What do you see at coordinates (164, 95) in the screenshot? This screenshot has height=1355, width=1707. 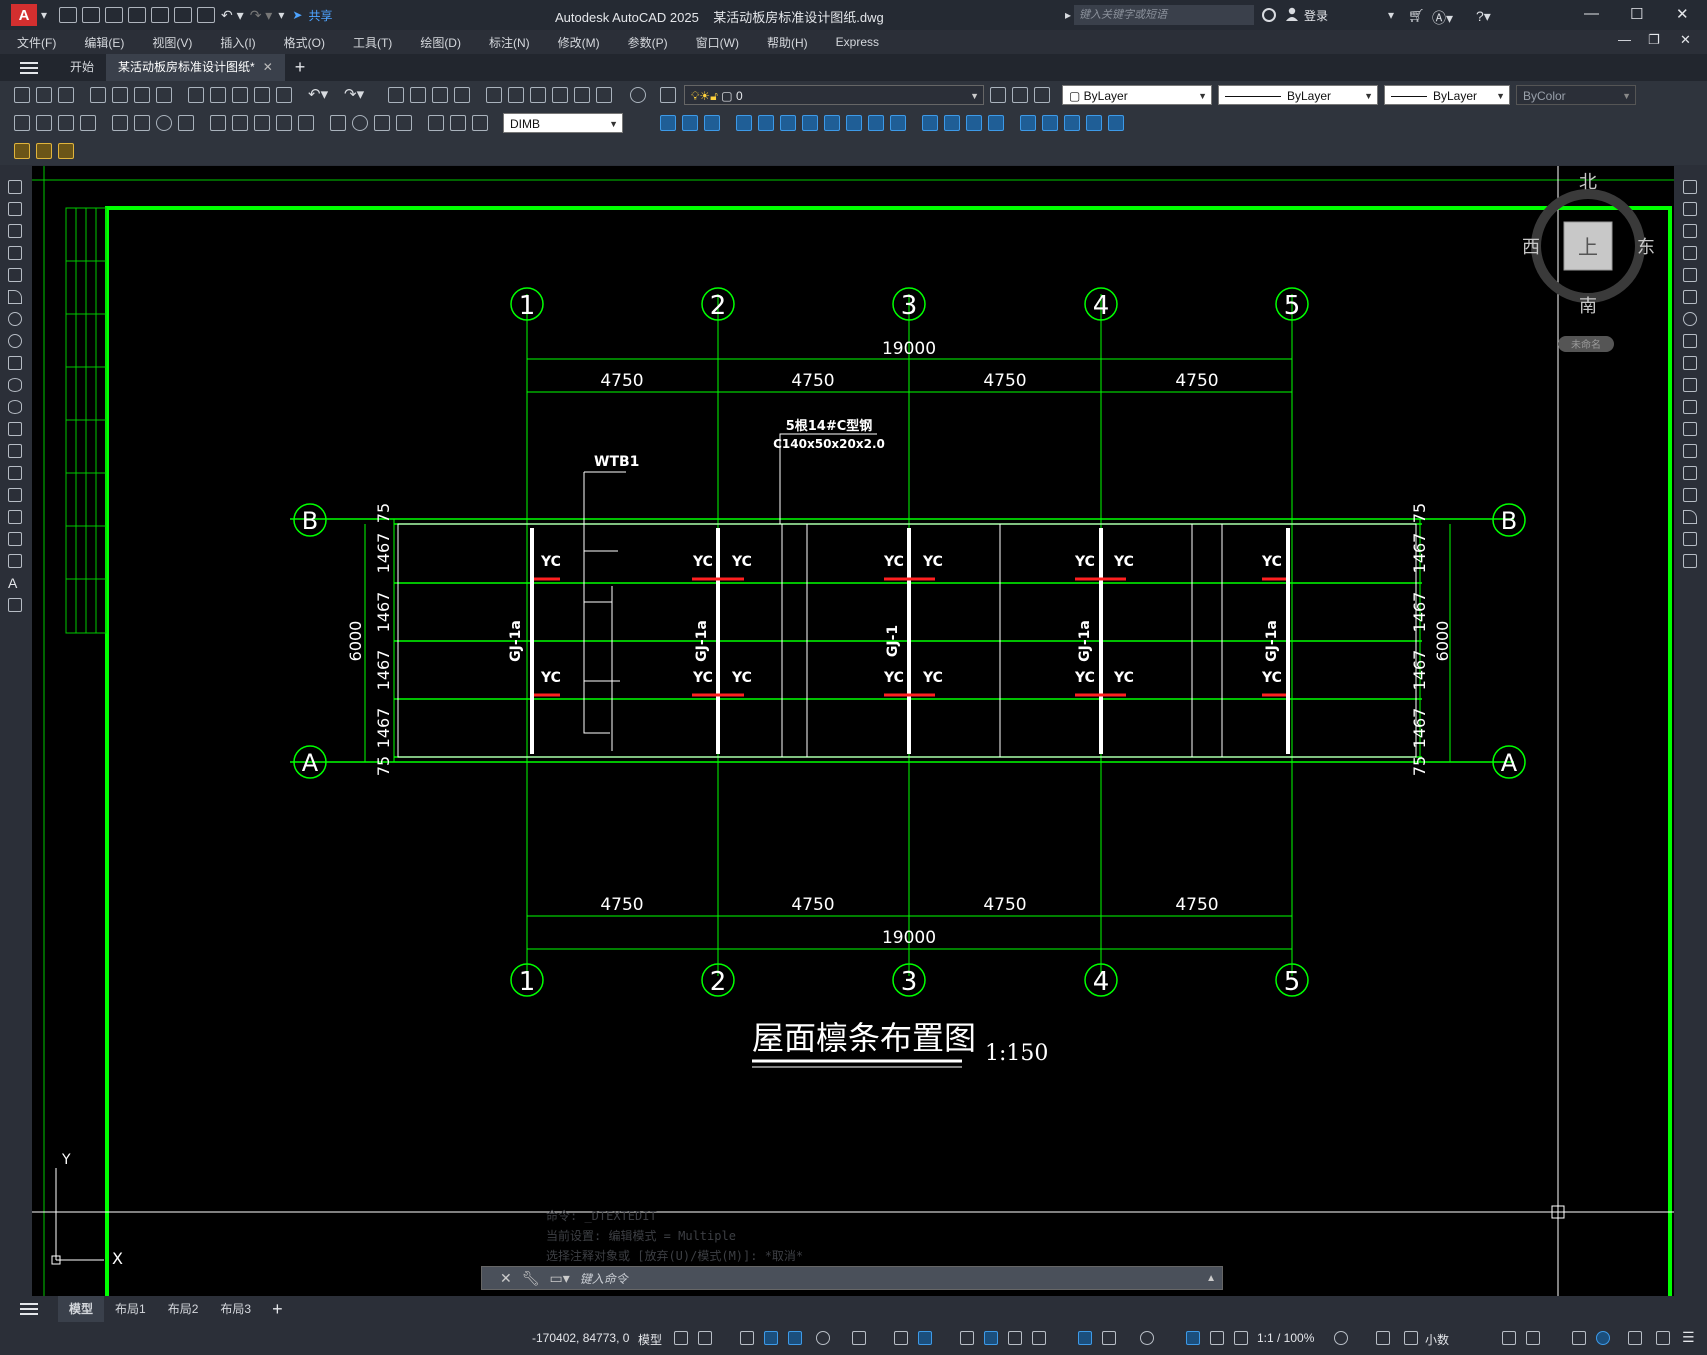 I see `3d-print-icon` at bounding box center [164, 95].